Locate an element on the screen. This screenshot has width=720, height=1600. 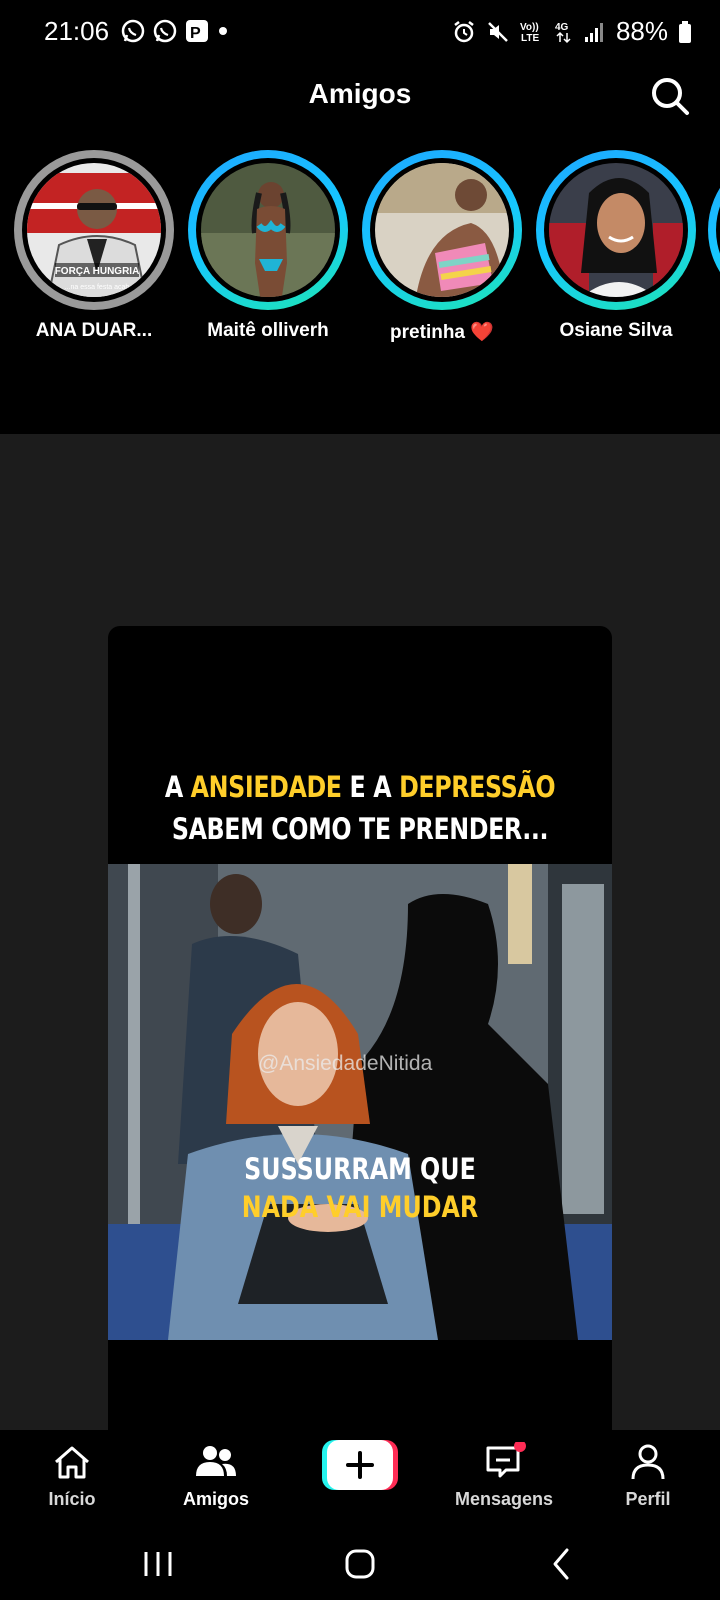
tab-profile: Perfil is located at coordinates (648, 1476).